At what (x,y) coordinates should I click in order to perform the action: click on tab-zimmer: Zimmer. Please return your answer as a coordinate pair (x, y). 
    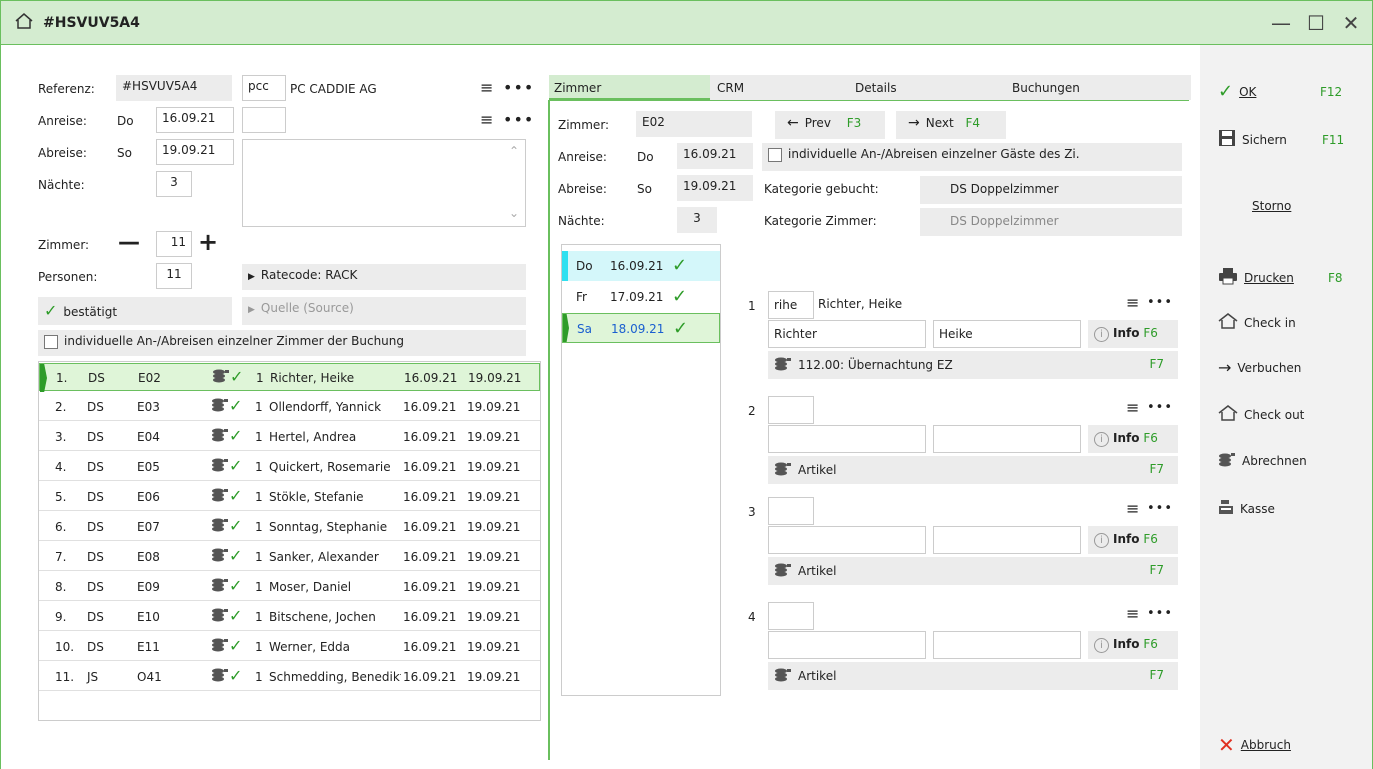
    Looking at the image, I should click on (629, 87).